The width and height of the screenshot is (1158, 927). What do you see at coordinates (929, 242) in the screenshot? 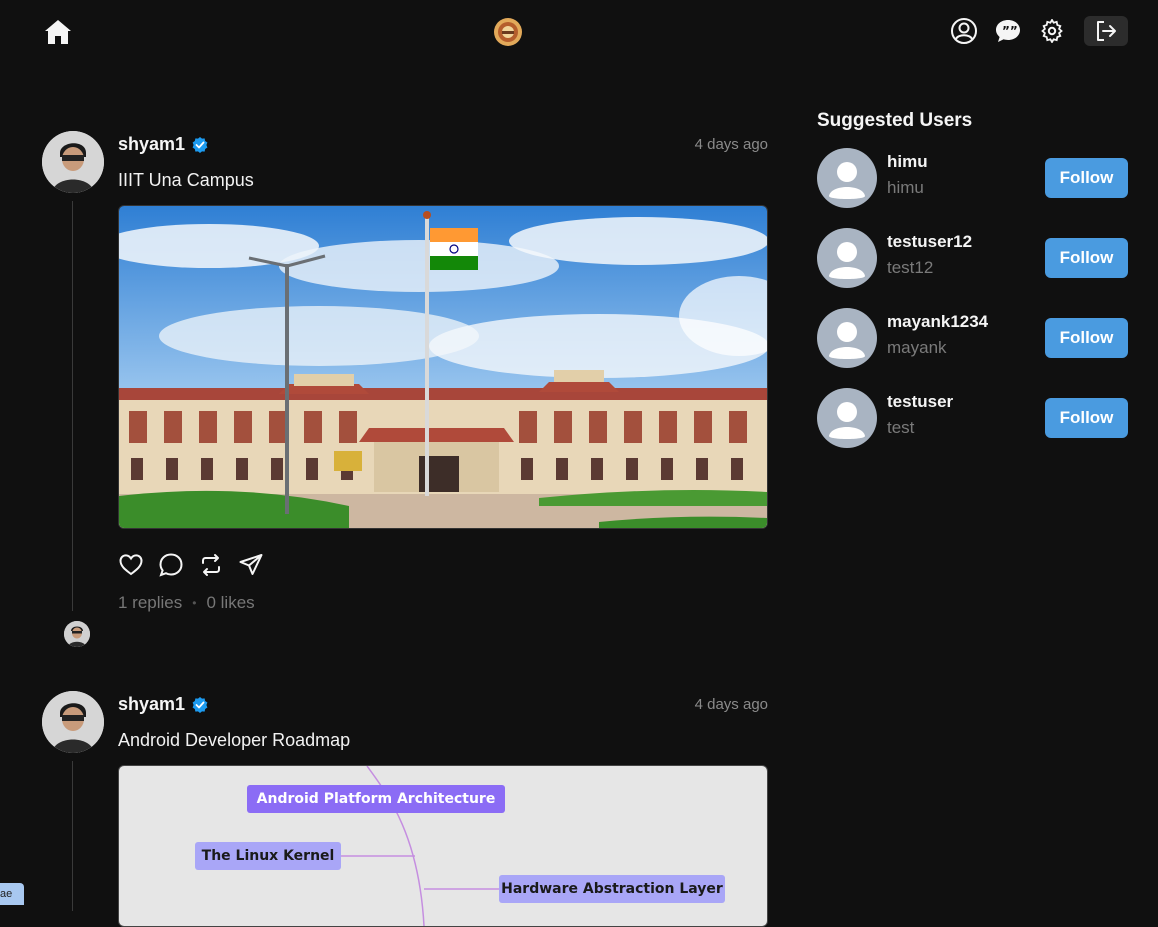
I see `suggested-user-name: testuser12` at bounding box center [929, 242].